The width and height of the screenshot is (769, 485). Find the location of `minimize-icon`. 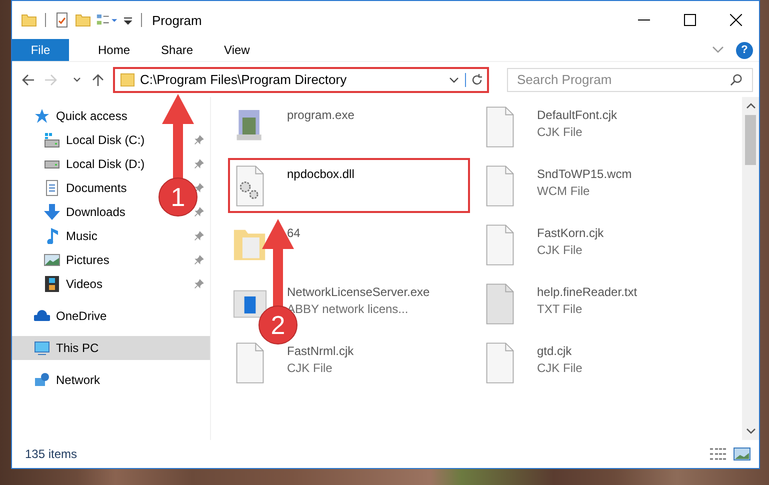

minimize-icon is located at coordinates (644, 20).